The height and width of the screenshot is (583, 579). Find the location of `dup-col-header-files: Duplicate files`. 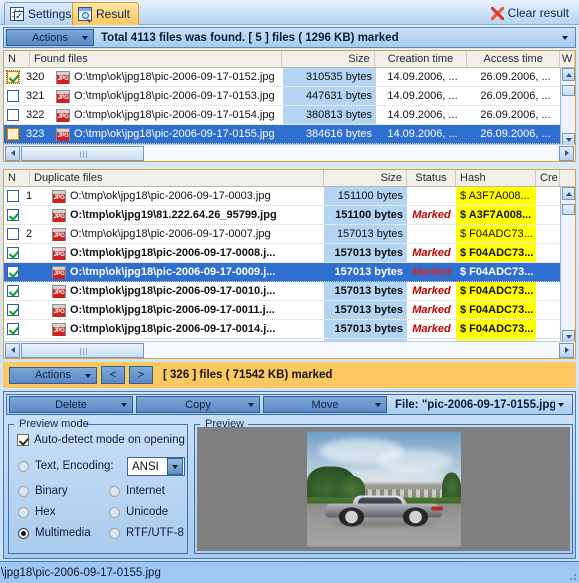

dup-col-header-files: Duplicate files is located at coordinates (177, 178).